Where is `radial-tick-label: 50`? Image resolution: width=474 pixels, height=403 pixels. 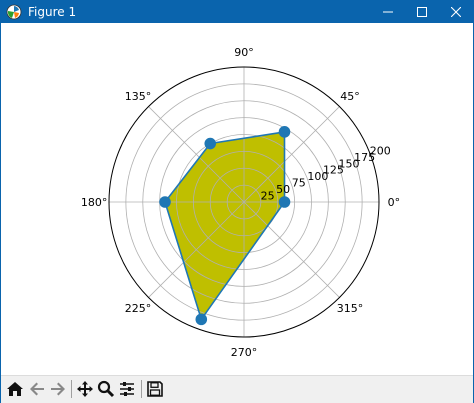
radial-tick-label: 50 is located at coordinates (283, 189).